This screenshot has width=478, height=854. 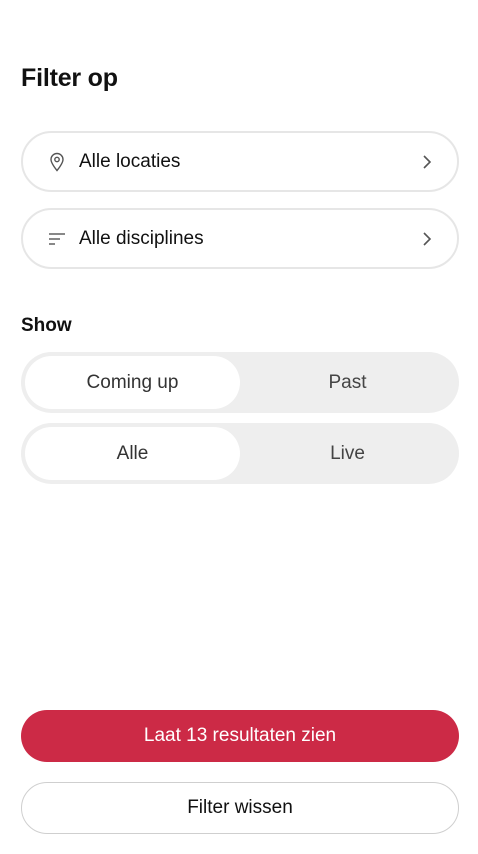 What do you see at coordinates (240, 238) in the screenshot?
I see `discipline-filter-row: Alle disciplines` at bounding box center [240, 238].